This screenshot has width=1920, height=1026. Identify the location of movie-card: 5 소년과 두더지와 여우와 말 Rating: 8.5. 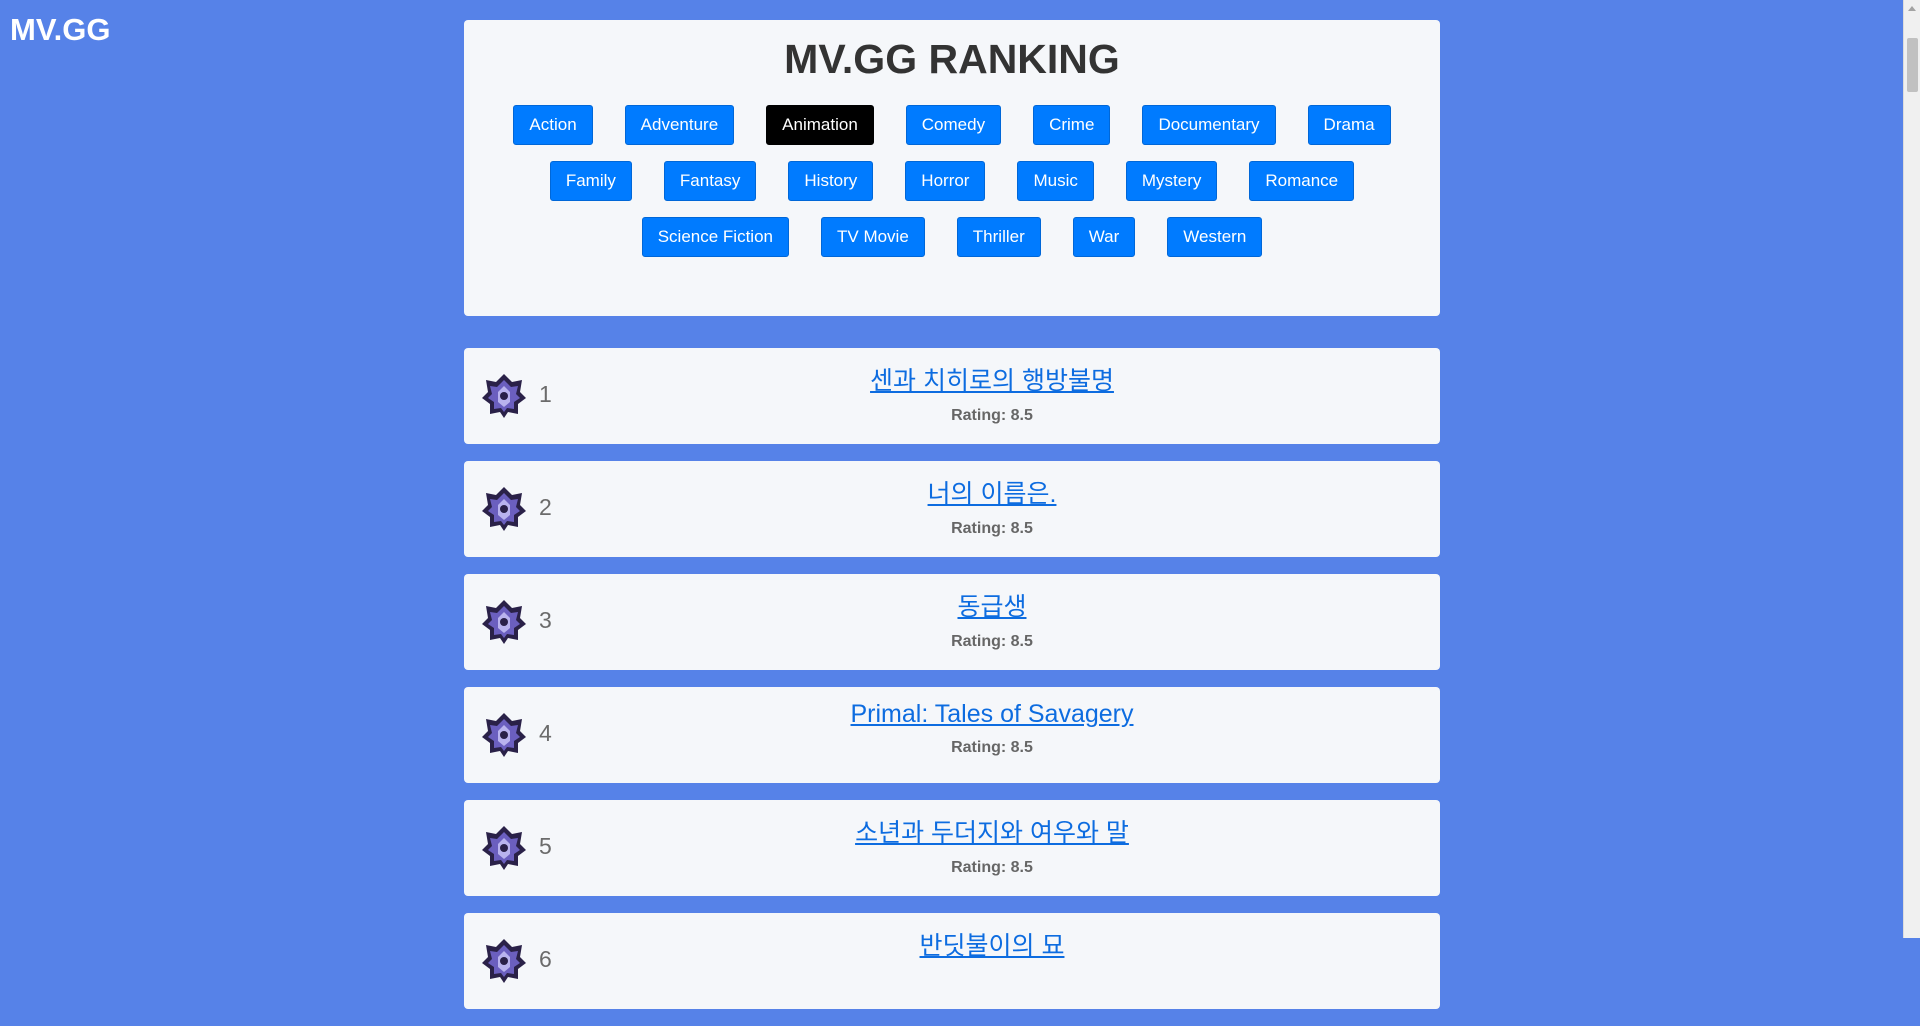
(952, 848).